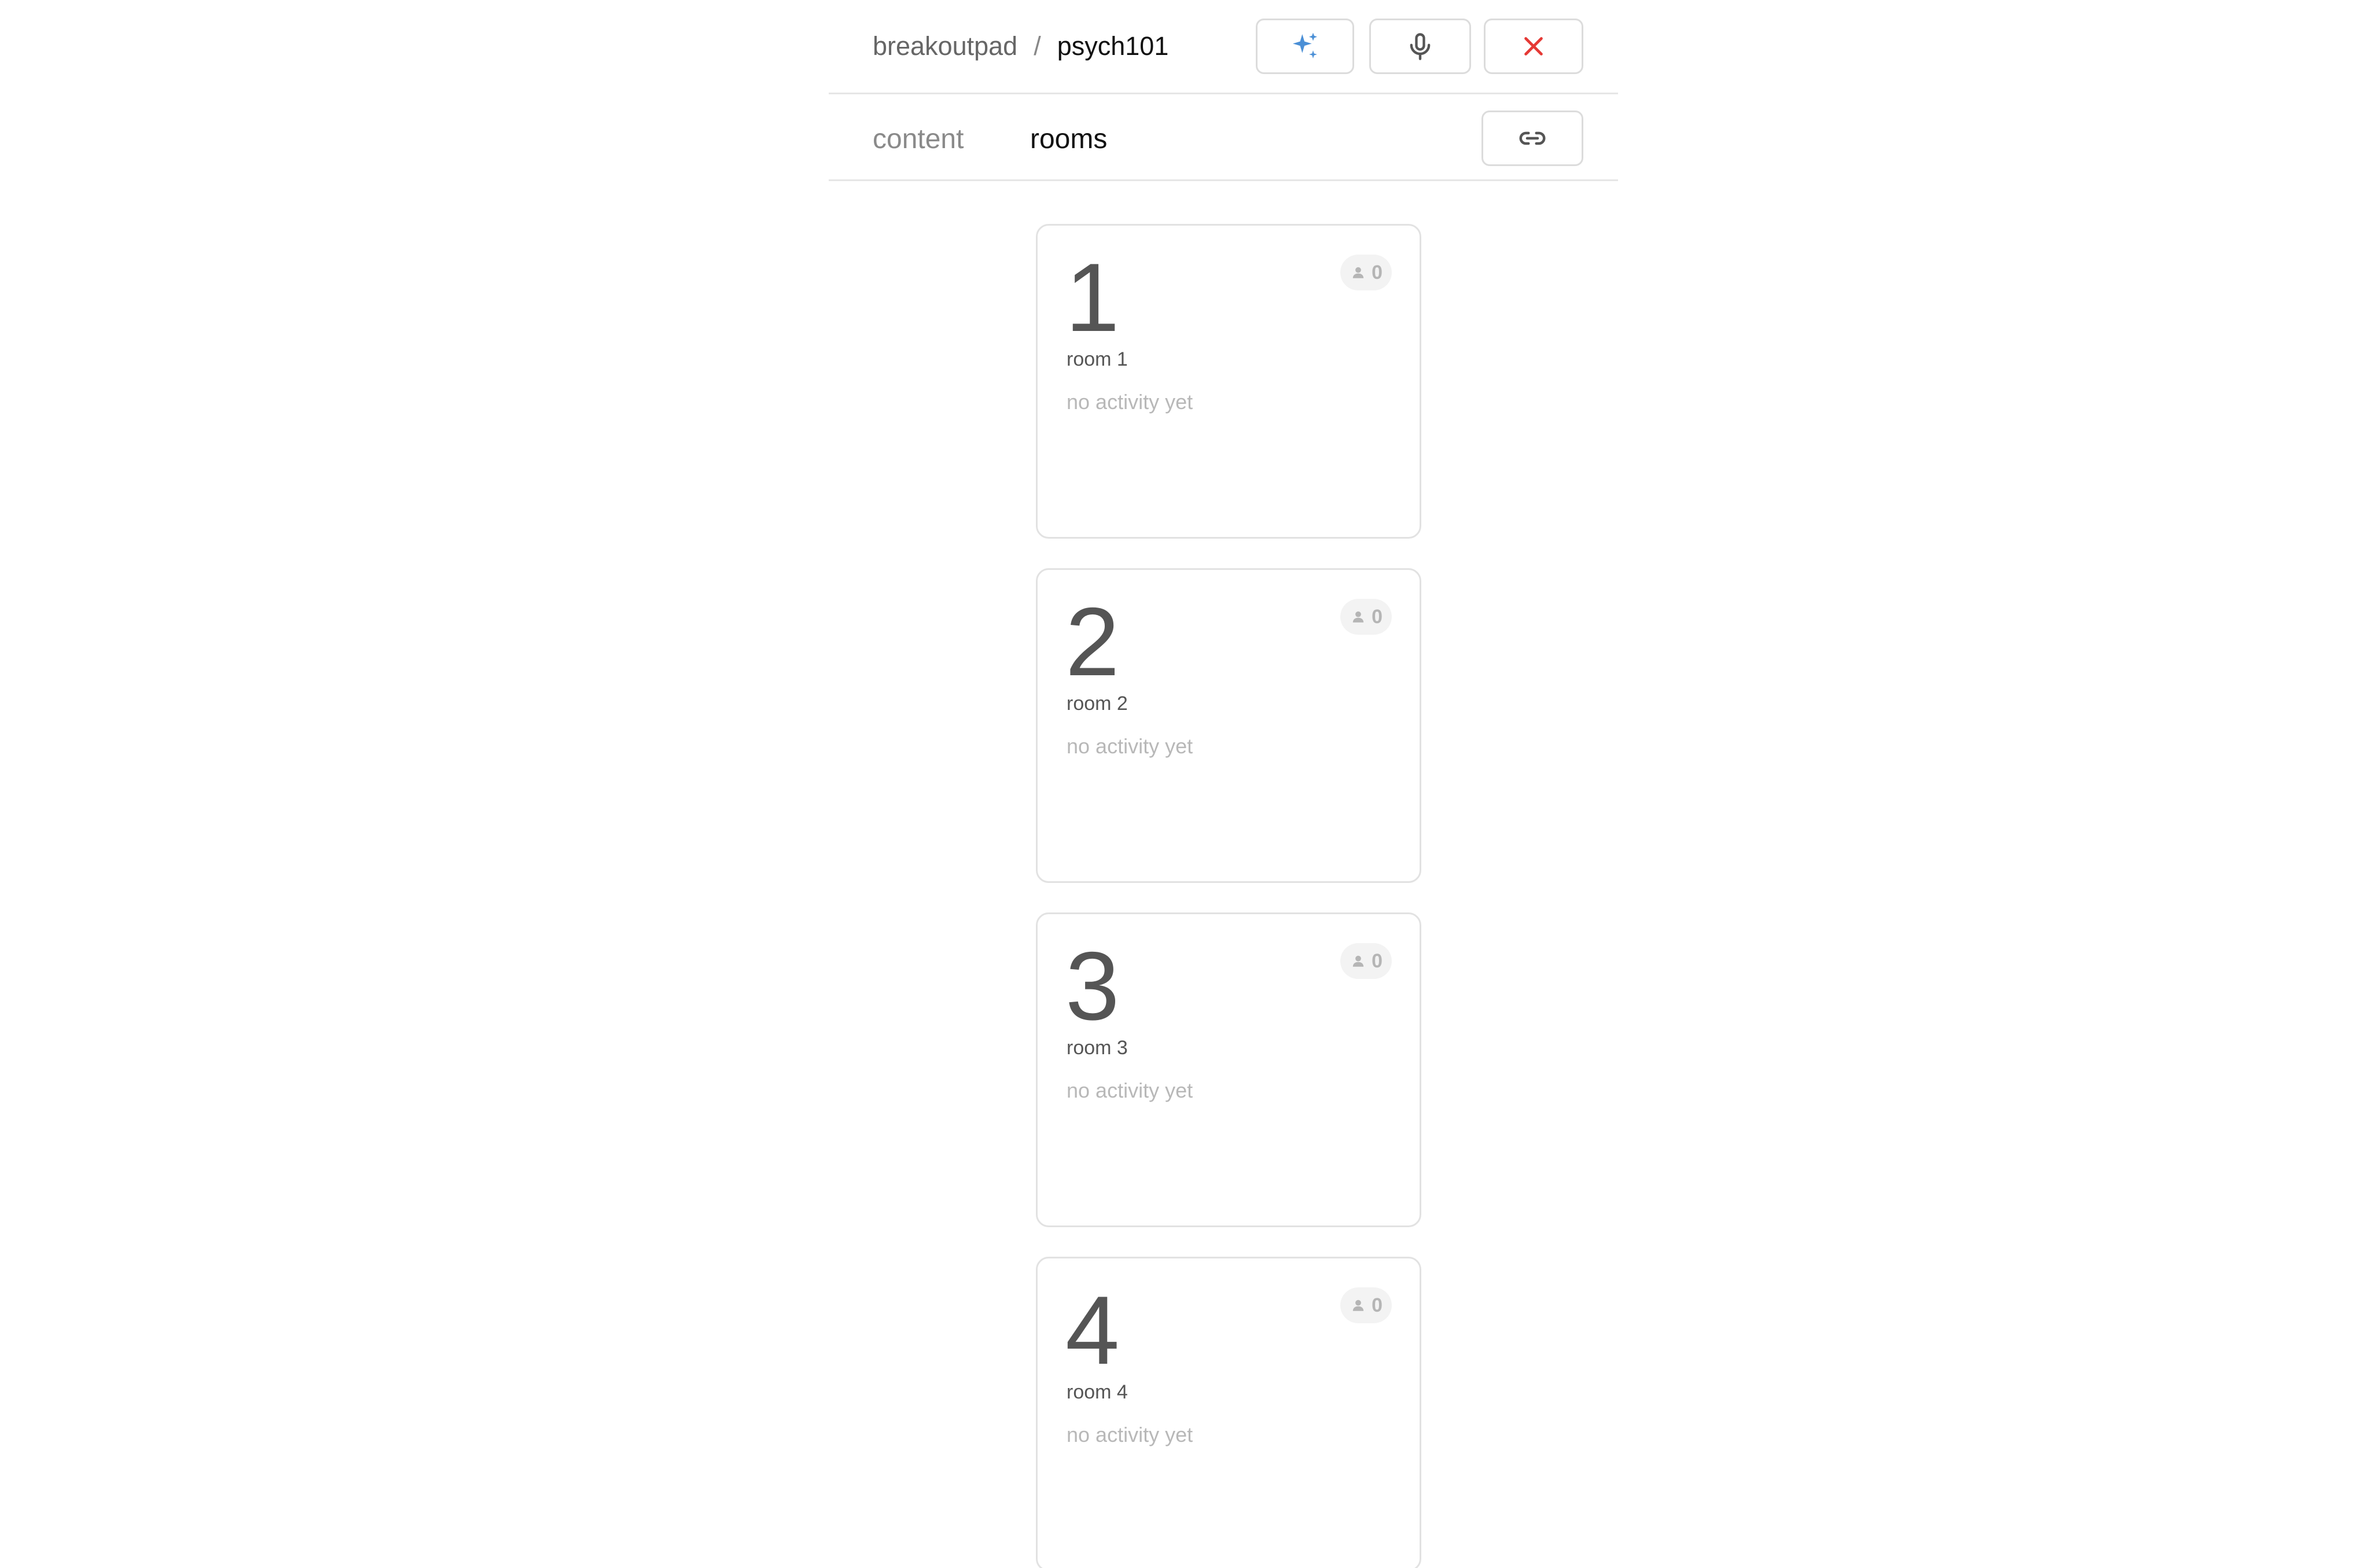 The image size is (2353, 1568). What do you see at coordinates (1092, 1331) in the screenshot?
I see `room-number: 4` at bounding box center [1092, 1331].